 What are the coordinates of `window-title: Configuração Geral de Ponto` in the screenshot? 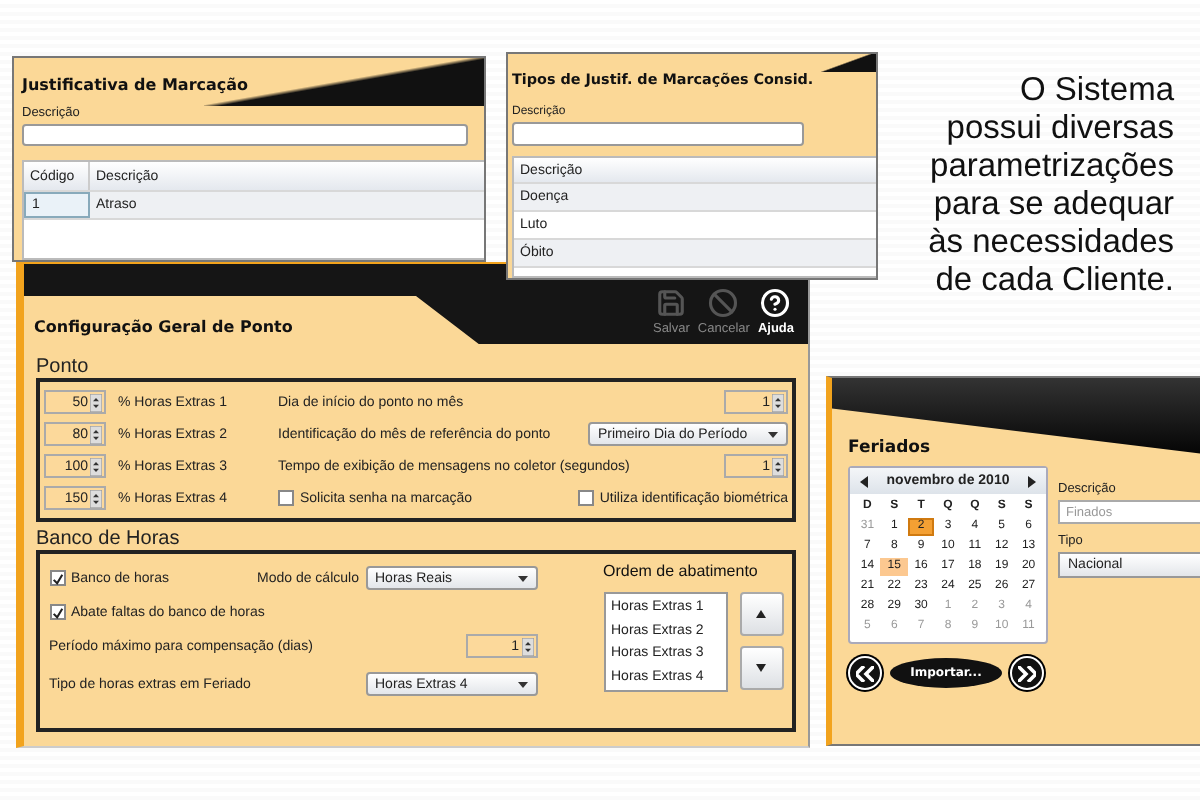 It's located at (163, 327).